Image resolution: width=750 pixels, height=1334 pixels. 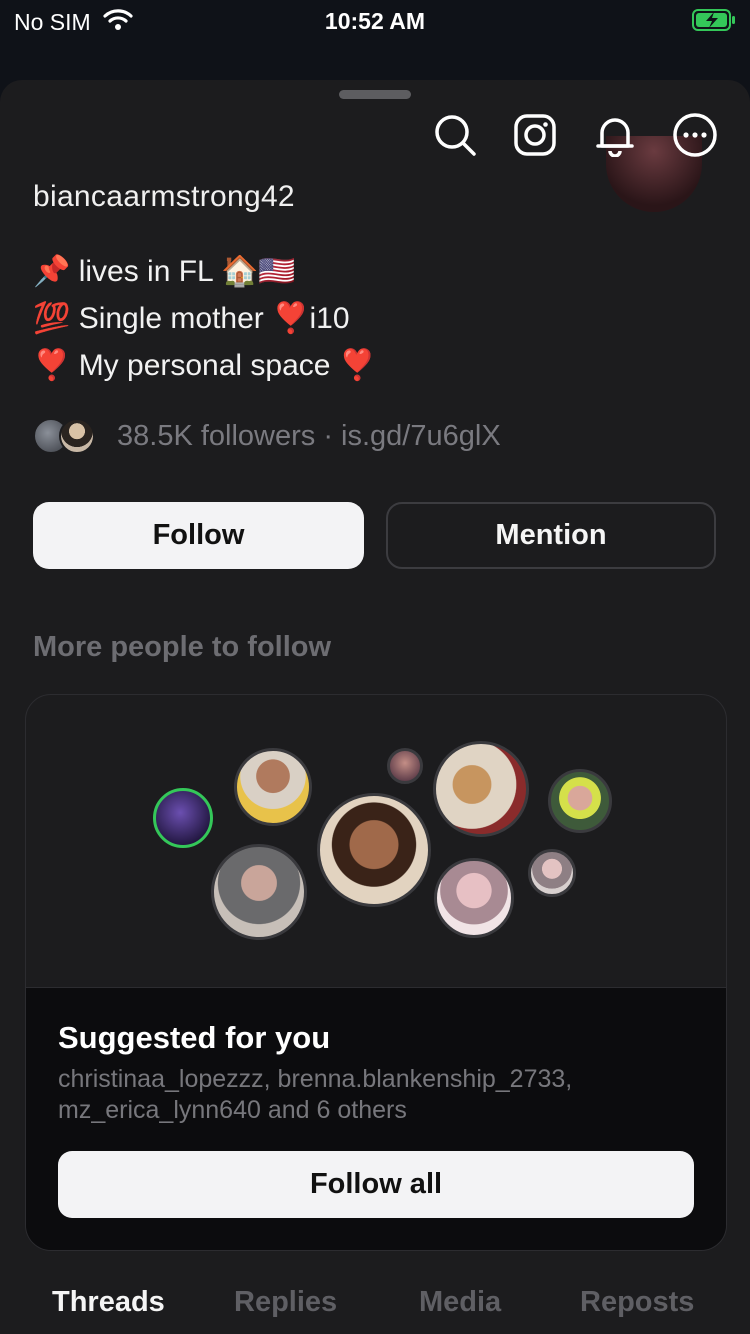 I want to click on follow-button: Follow, so click(x=198, y=535).